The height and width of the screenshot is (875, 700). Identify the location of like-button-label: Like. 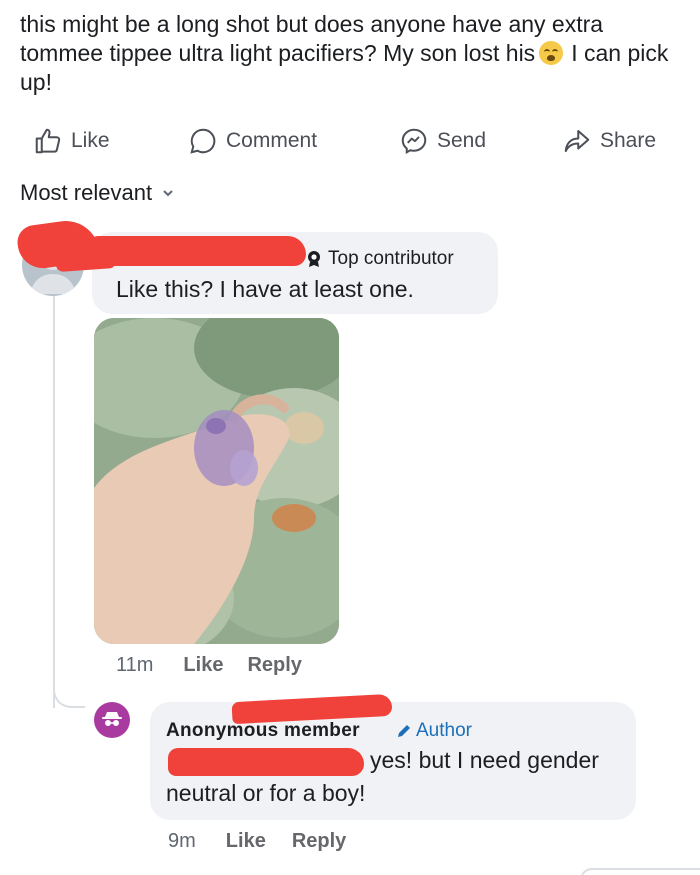
(90, 140).